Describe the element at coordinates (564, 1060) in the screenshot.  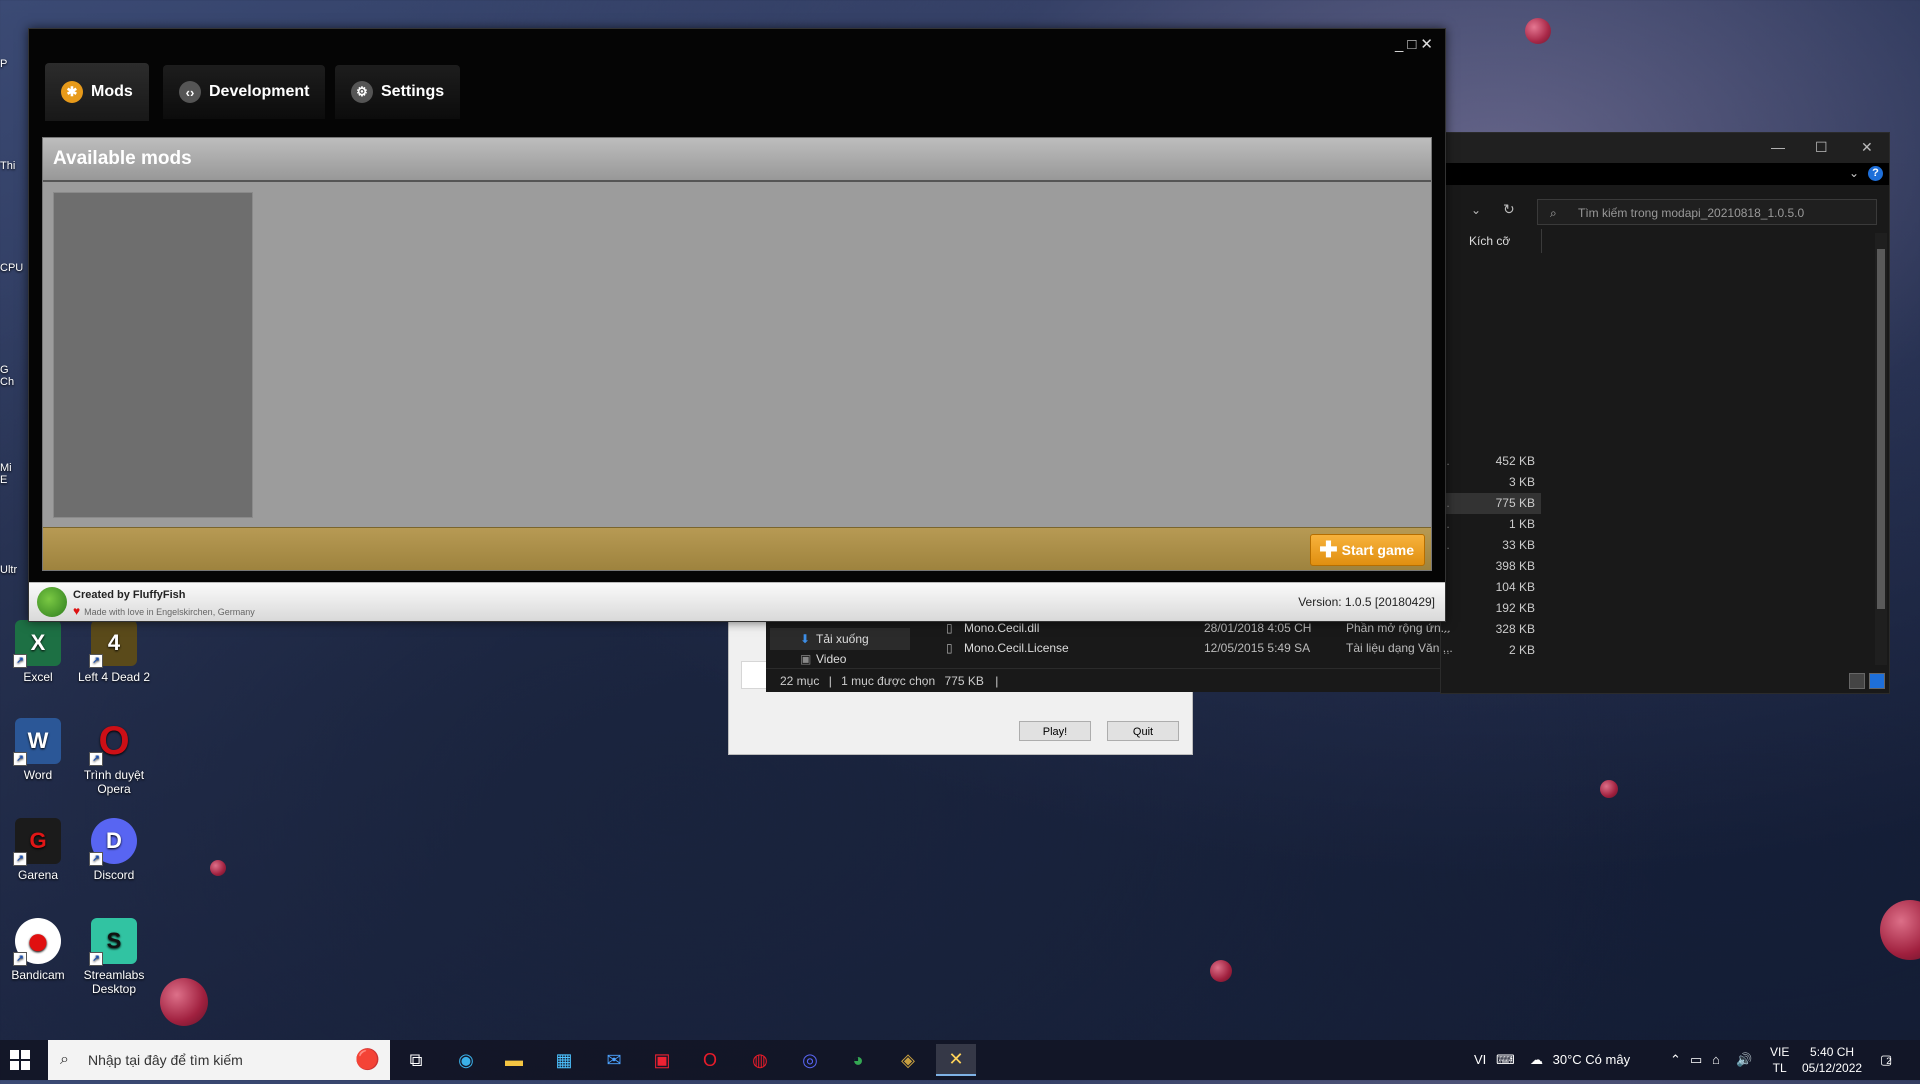
I see `store-icon: ▦` at that location.